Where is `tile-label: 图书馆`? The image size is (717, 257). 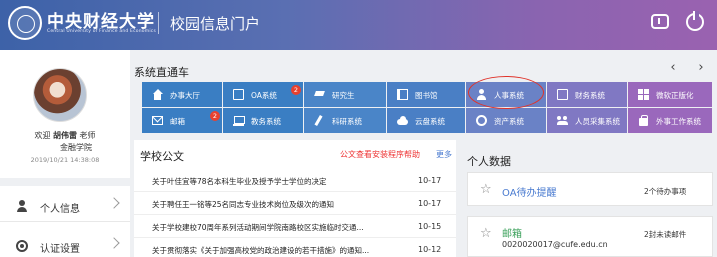 tile-label: 图书馆 is located at coordinates (426, 95).